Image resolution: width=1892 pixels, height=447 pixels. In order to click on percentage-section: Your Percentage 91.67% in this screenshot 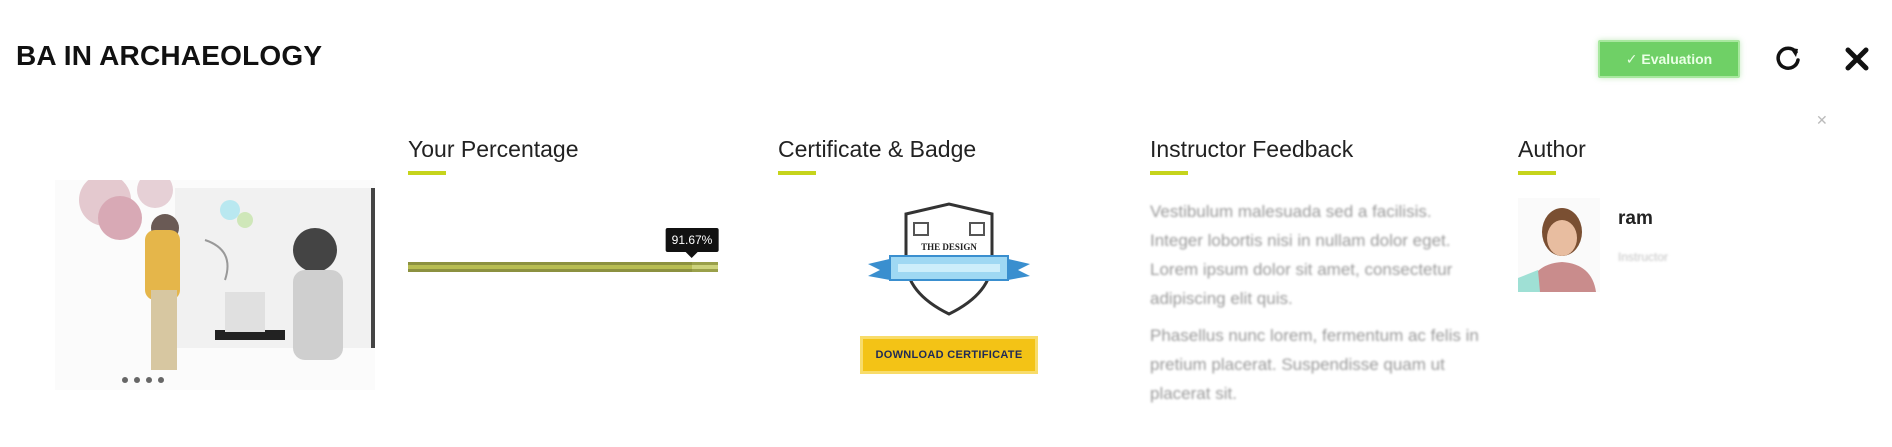, I will do `click(573, 204)`.